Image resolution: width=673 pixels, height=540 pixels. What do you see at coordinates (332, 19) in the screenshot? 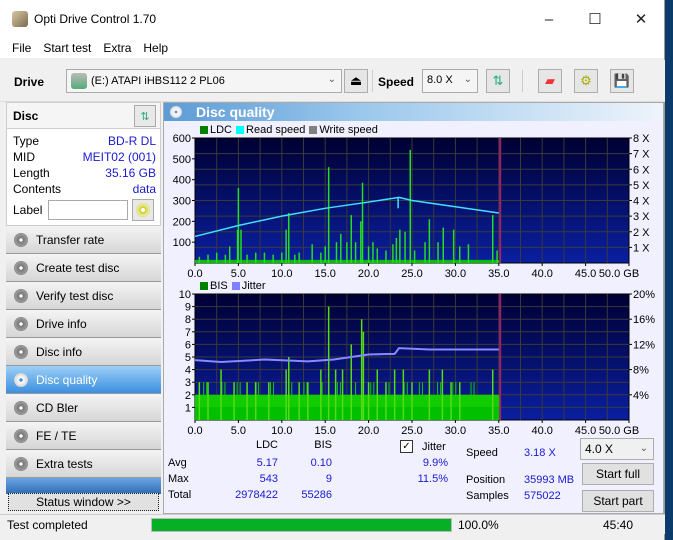
I see `title-bar: Opti Drive Control 1.70 – ☐ ✕` at bounding box center [332, 19].